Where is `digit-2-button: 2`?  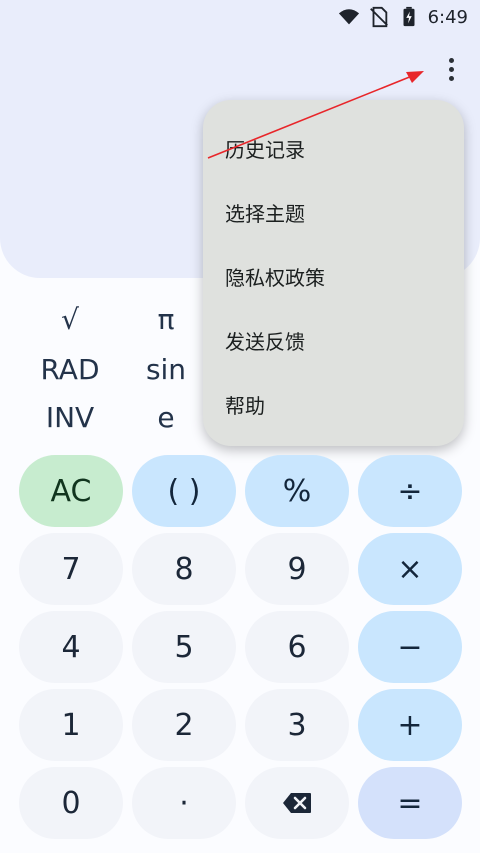 digit-2-button: 2 is located at coordinates (184, 725).